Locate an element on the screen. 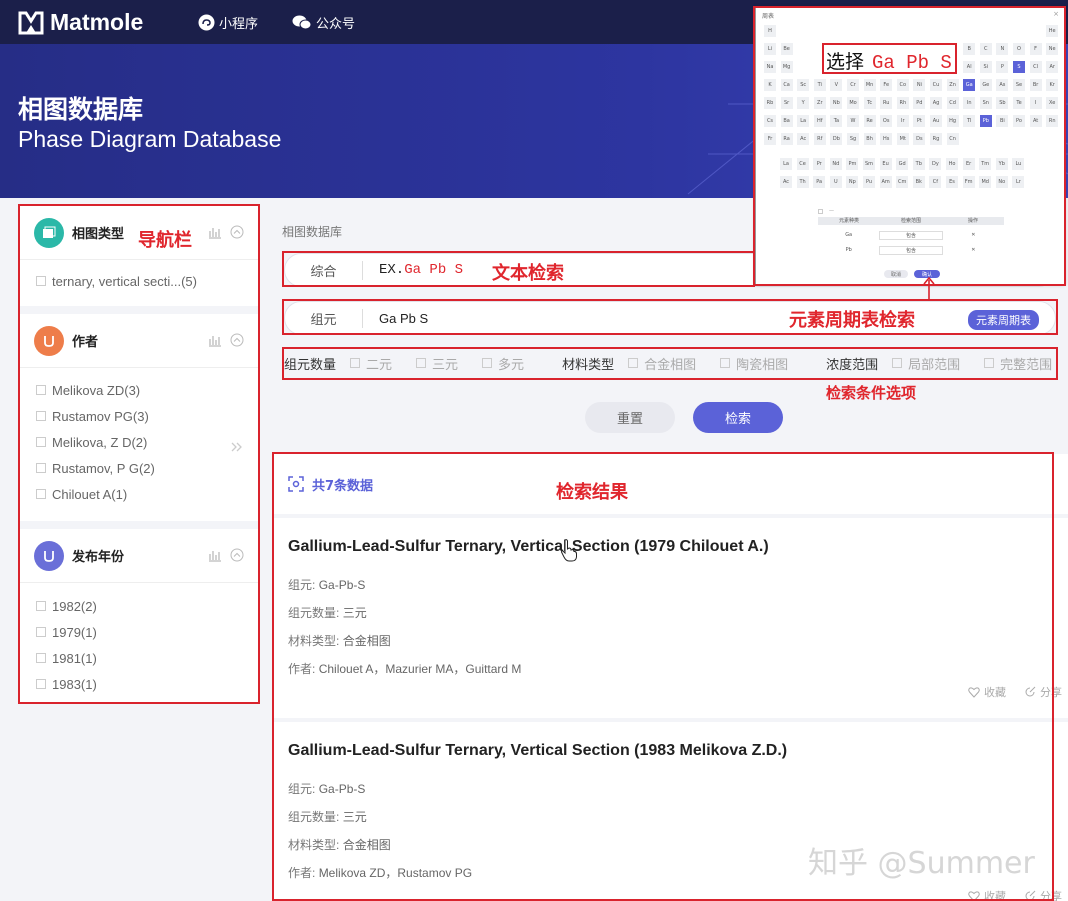  nav-official-account: 公众号 is located at coordinates (323, 22).